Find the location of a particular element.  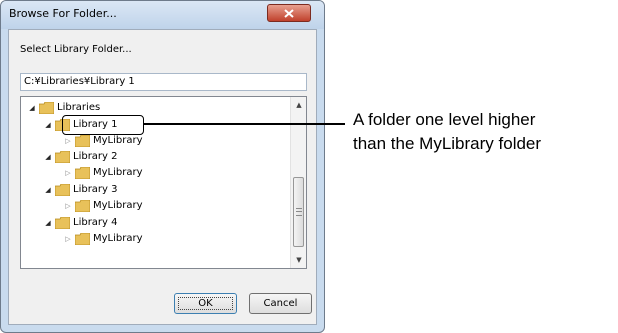

ok-button: OK is located at coordinates (205, 303).